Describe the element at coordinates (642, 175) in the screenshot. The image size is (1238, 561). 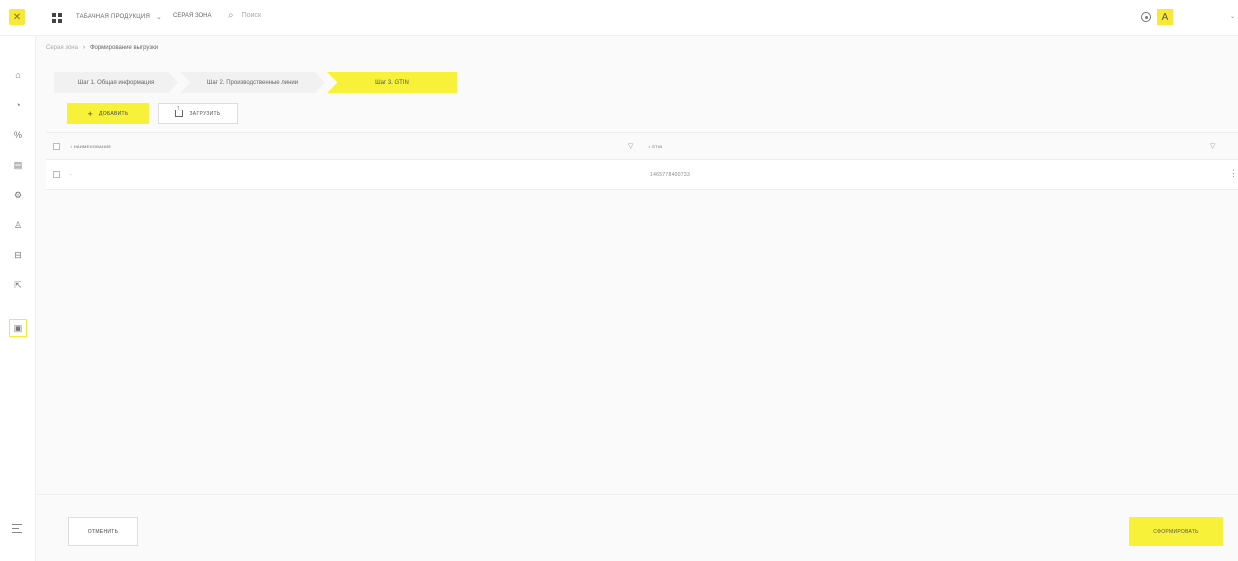
I see `table-row: - 1465778400733 ⋮` at that location.